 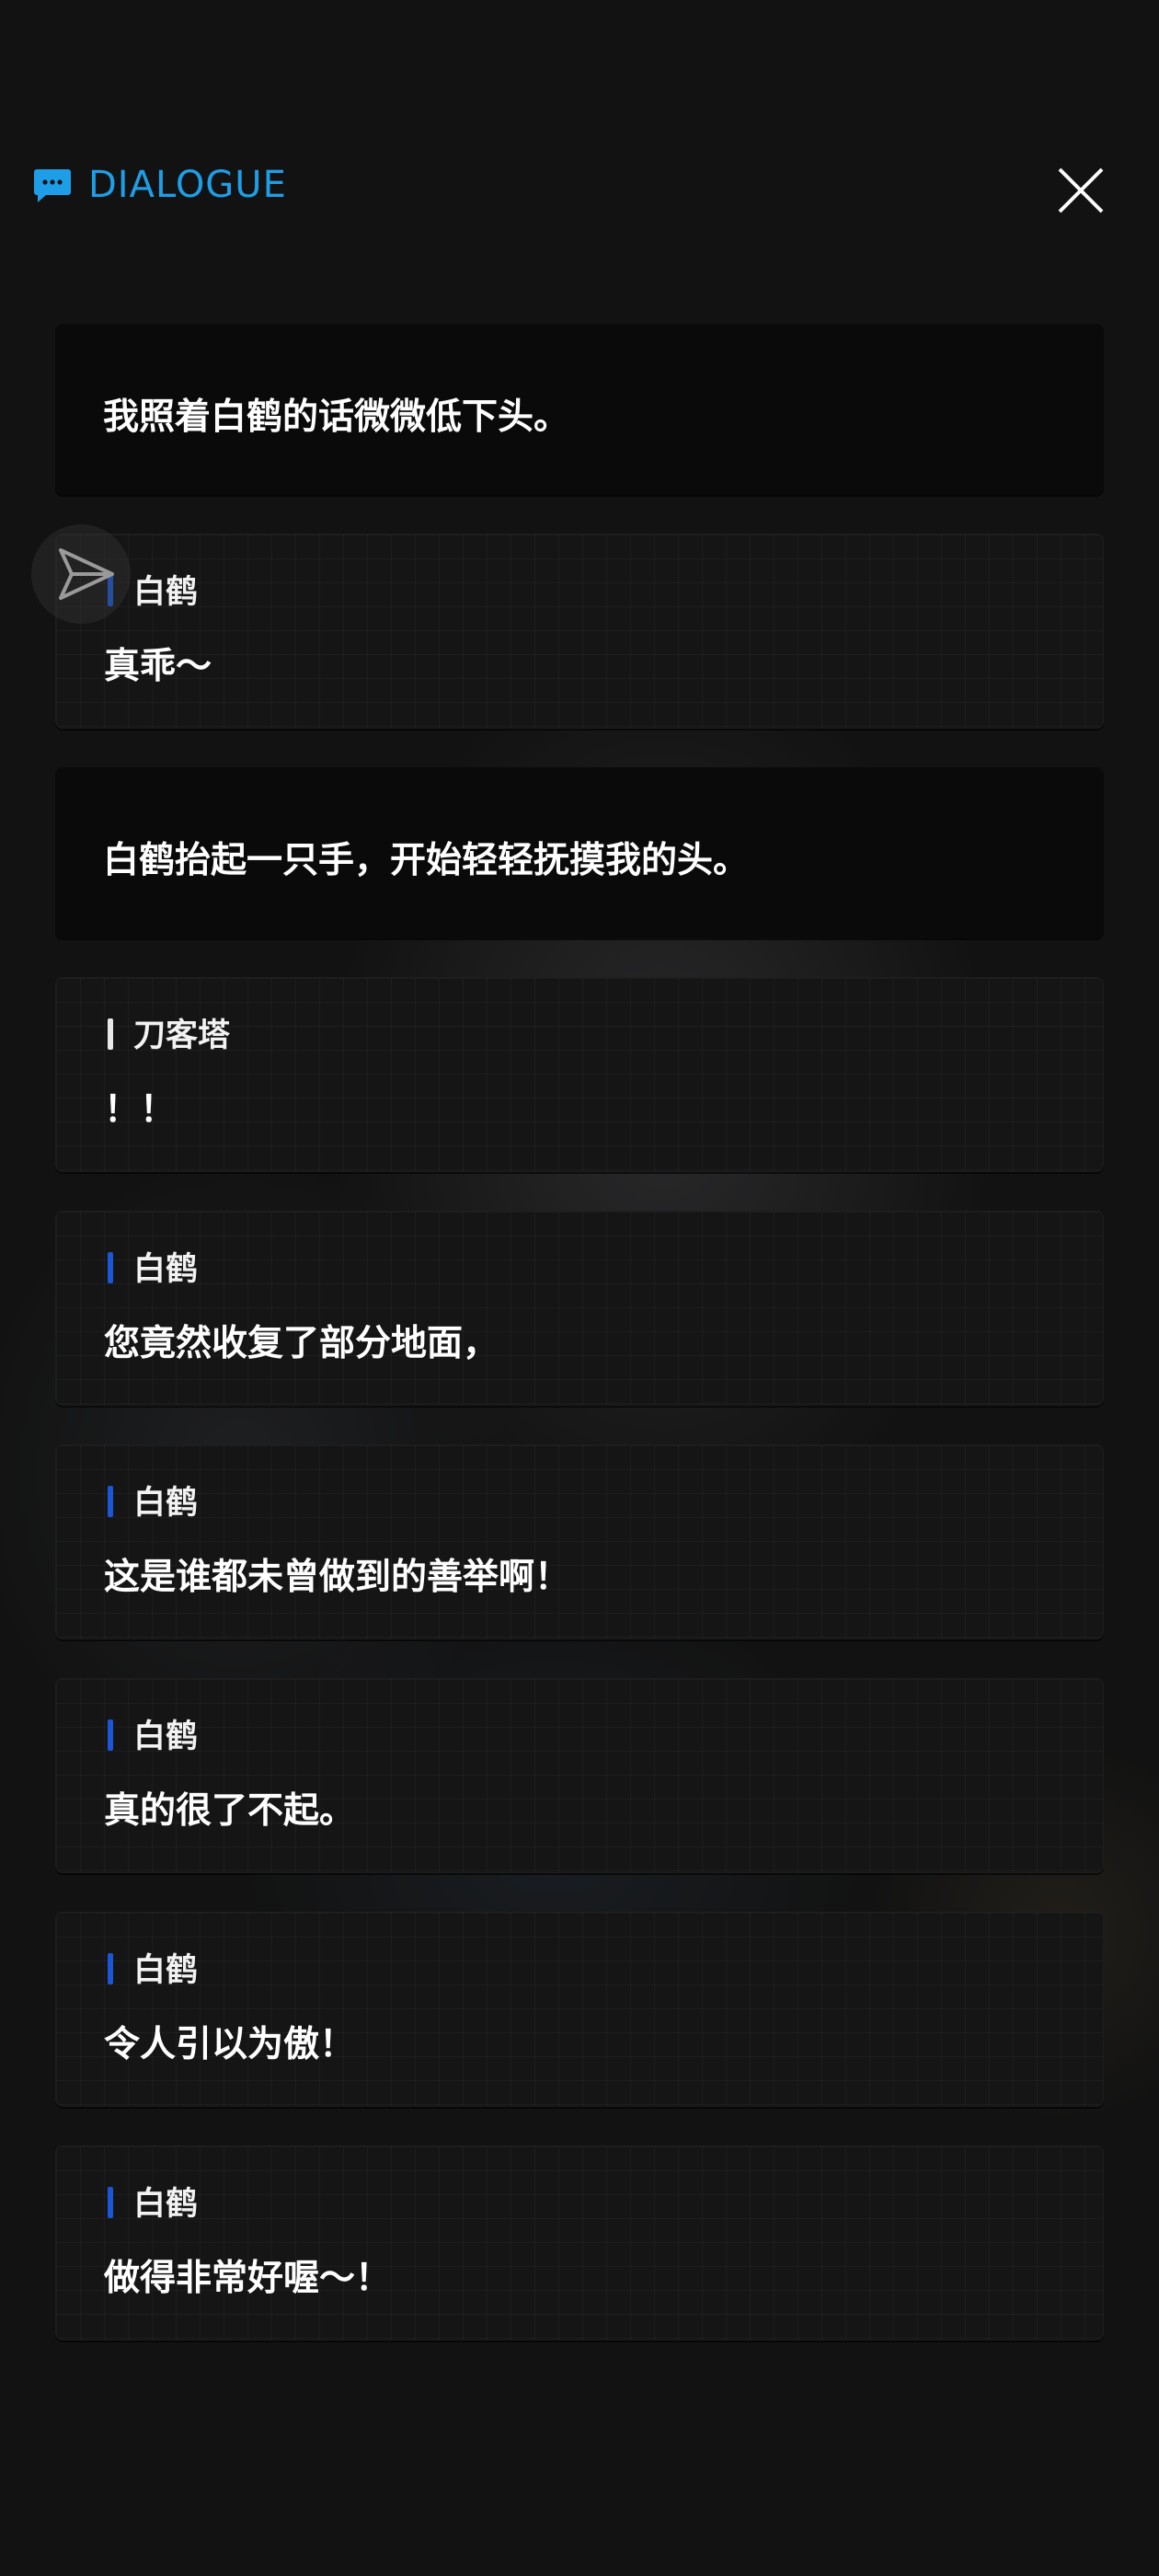 I want to click on close-icon, so click(x=1081, y=190).